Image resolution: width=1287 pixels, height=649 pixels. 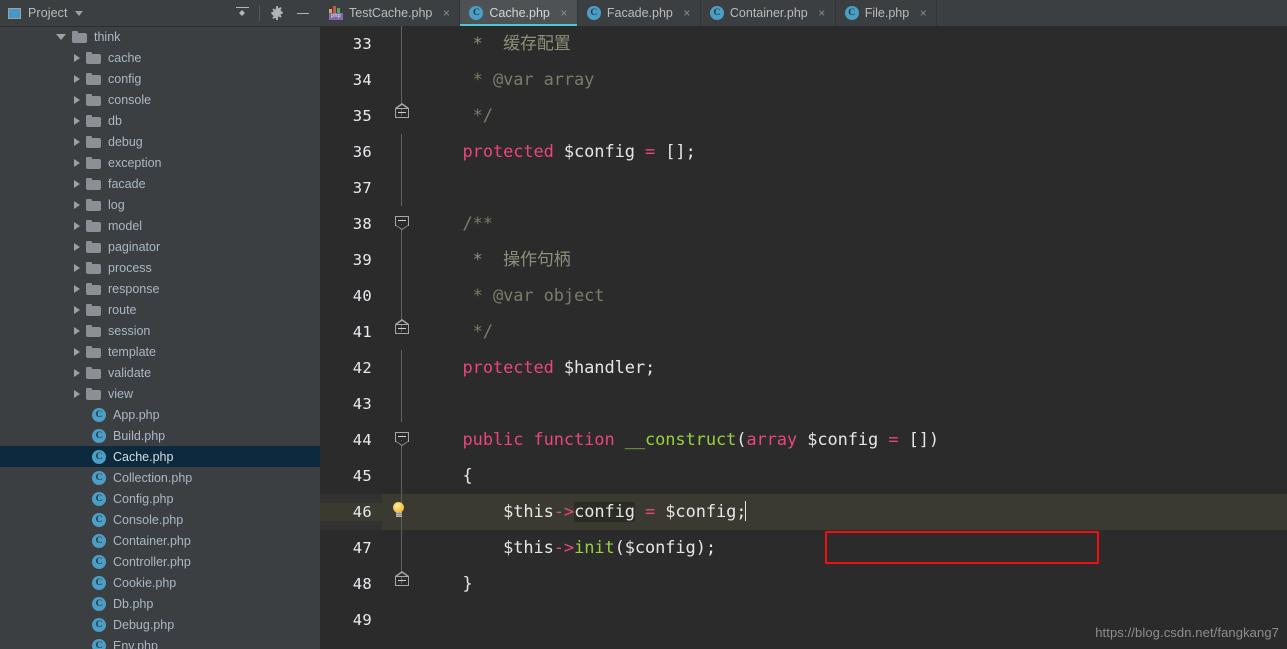 What do you see at coordinates (160, 561) in the screenshot?
I see `tree-item-controller-php: C Controller.php` at bounding box center [160, 561].